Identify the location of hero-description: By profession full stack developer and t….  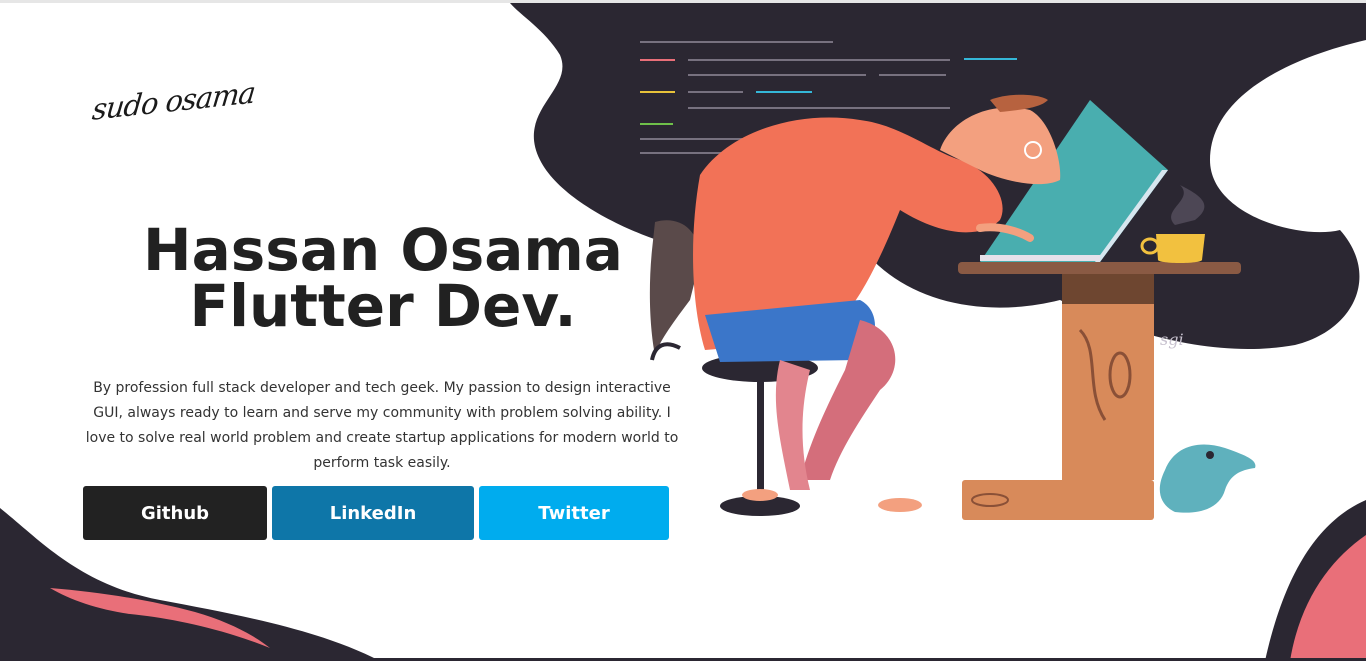
(382, 425).